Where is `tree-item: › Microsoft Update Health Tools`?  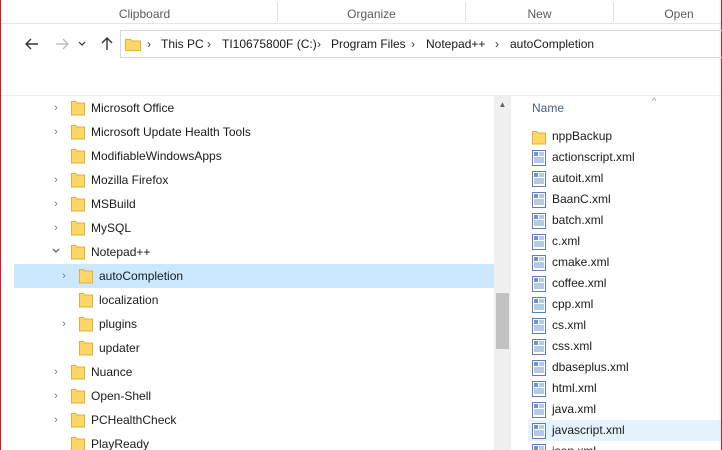 tree-item: › Microsoft Update Health Tools is located at coordinates (247, 132).